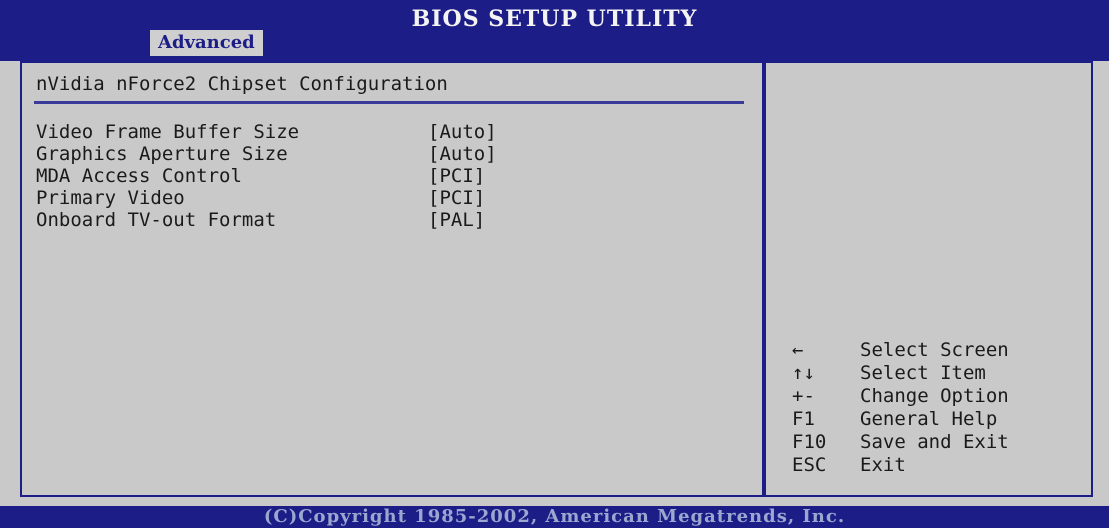 Image resolution: width=1109 pixels, height=528 pixels. Describe the element at coordinates (883, 465) in the screenshot. I see `help-action: Exit` at that location.